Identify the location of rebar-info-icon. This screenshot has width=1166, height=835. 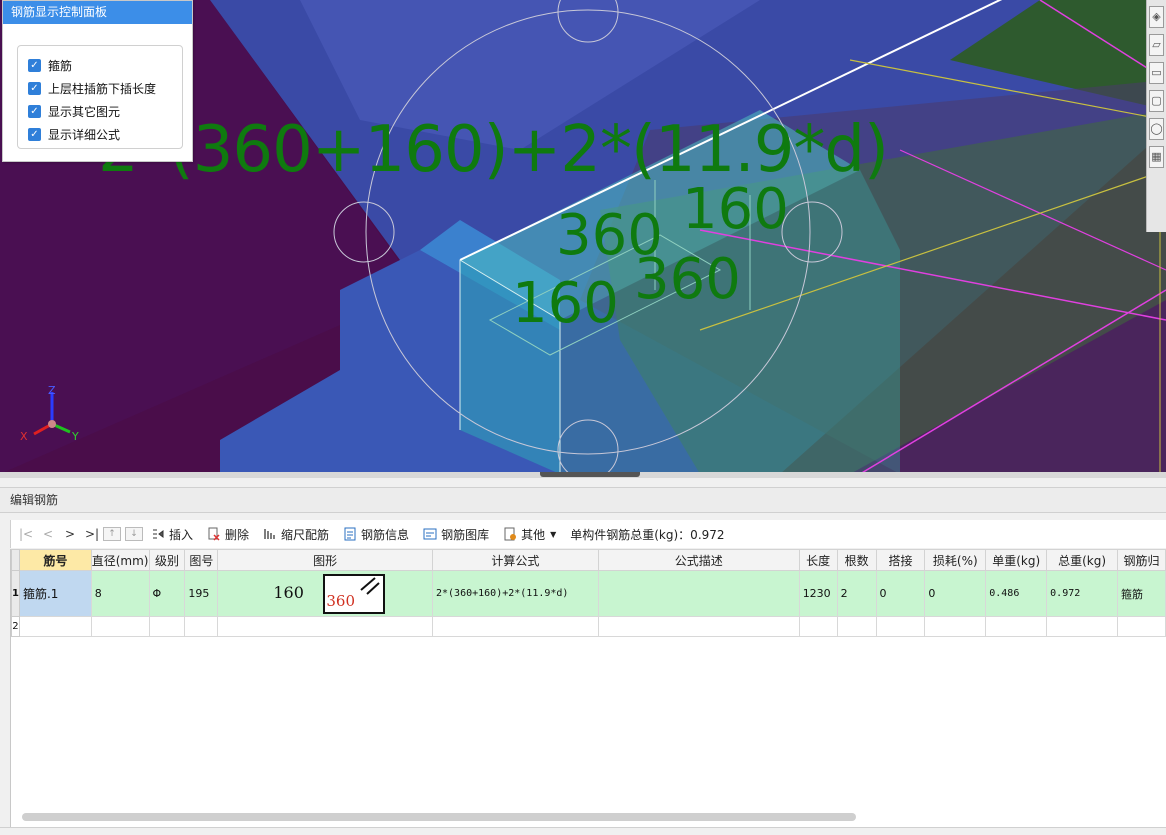
(350, 534).